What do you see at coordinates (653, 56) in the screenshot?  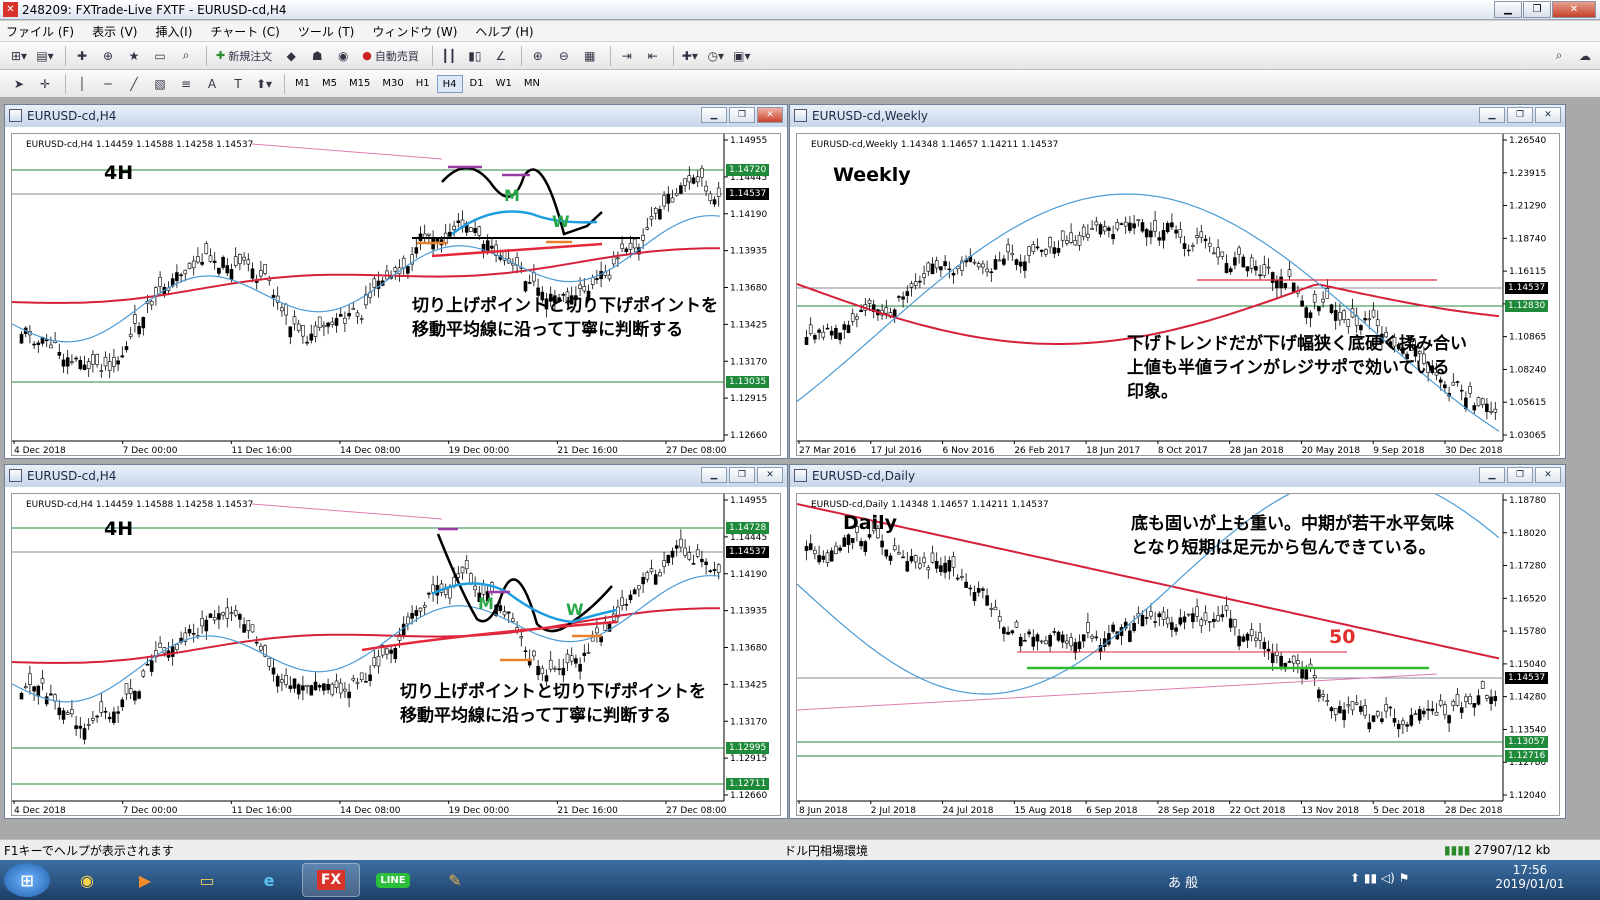 I see `chart-shift-icon: ⇤` at bounding box center [653, 56].